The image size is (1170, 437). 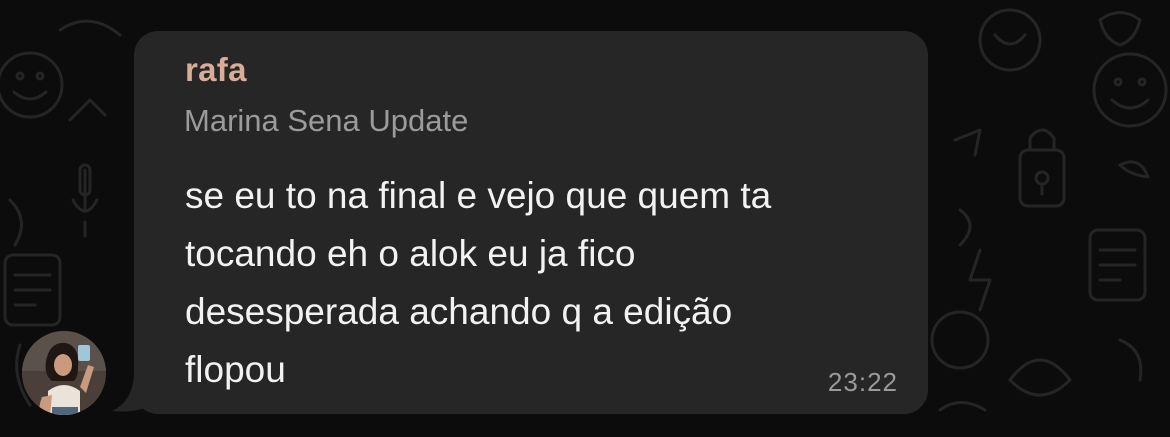 I want to click on user-photo-avatar-icon, so click(x=64, y=373).